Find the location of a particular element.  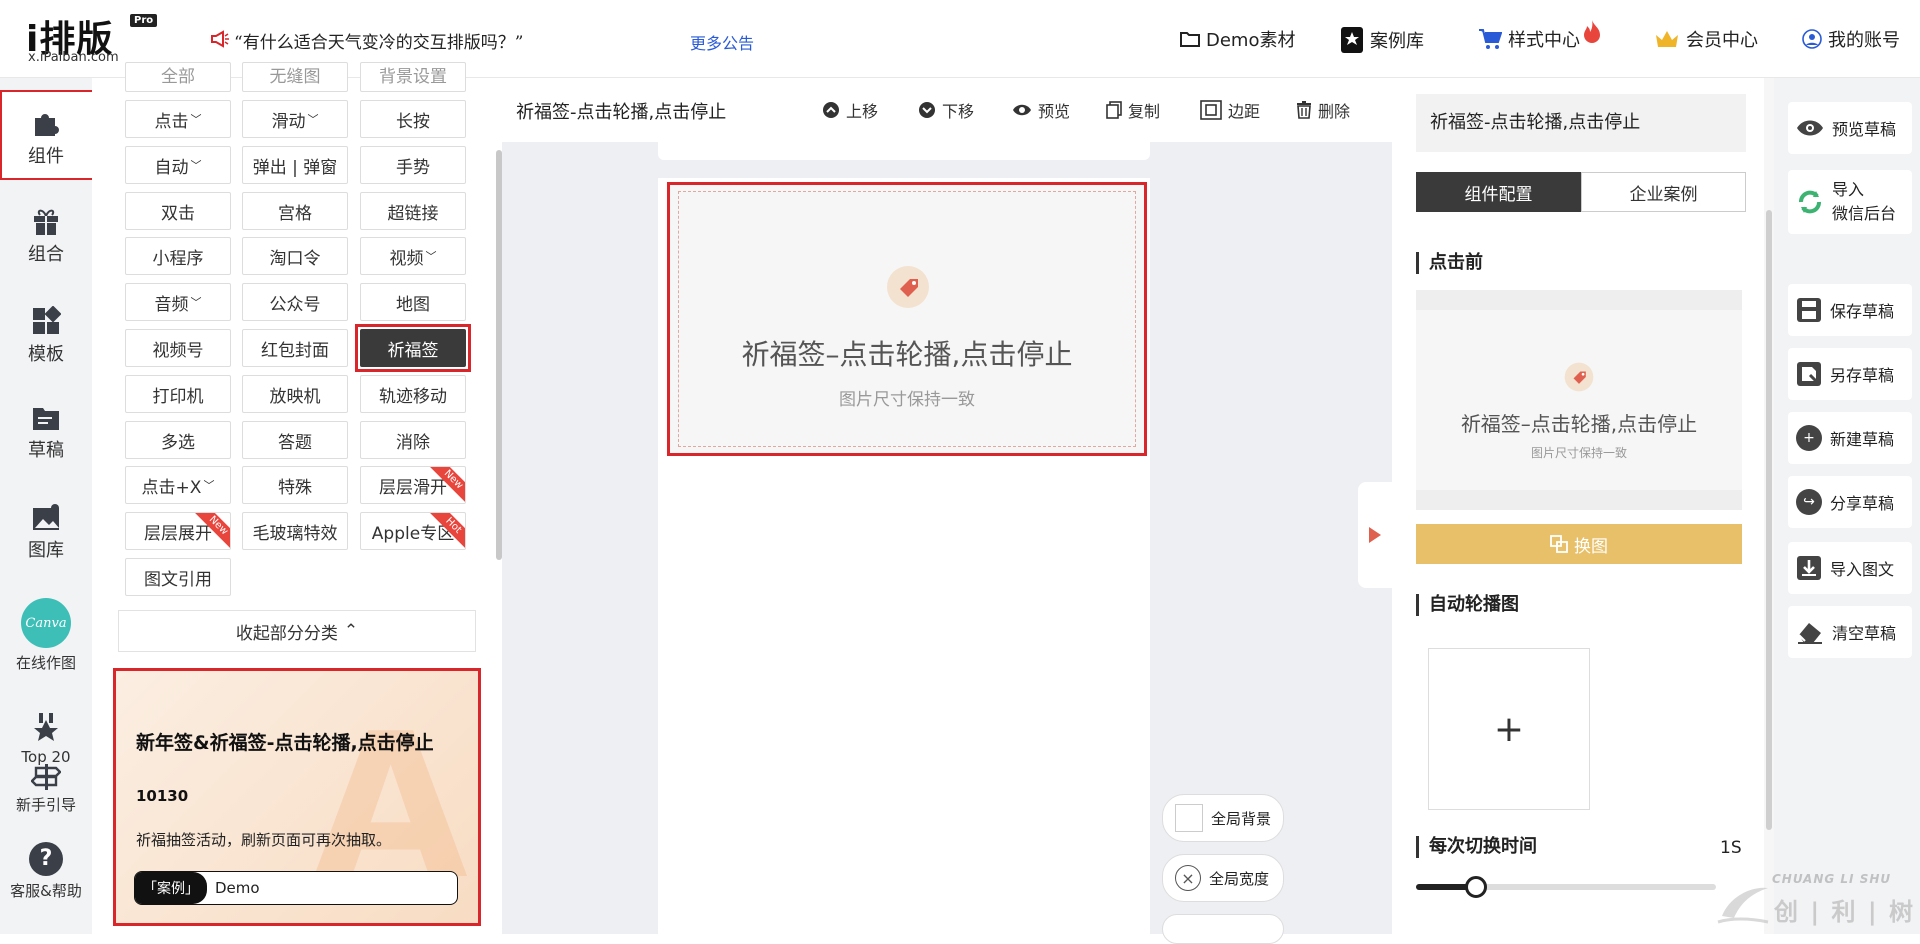

move-up-label: 上移 is located at coordinates (862, 111).